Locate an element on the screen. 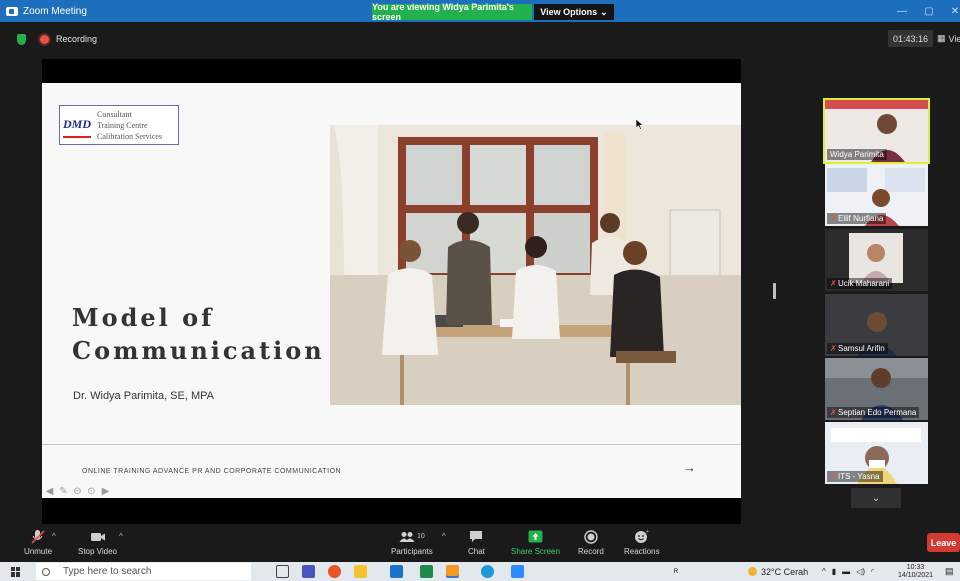  notifications-icon: ▤ is located at coordinates (949, 571).